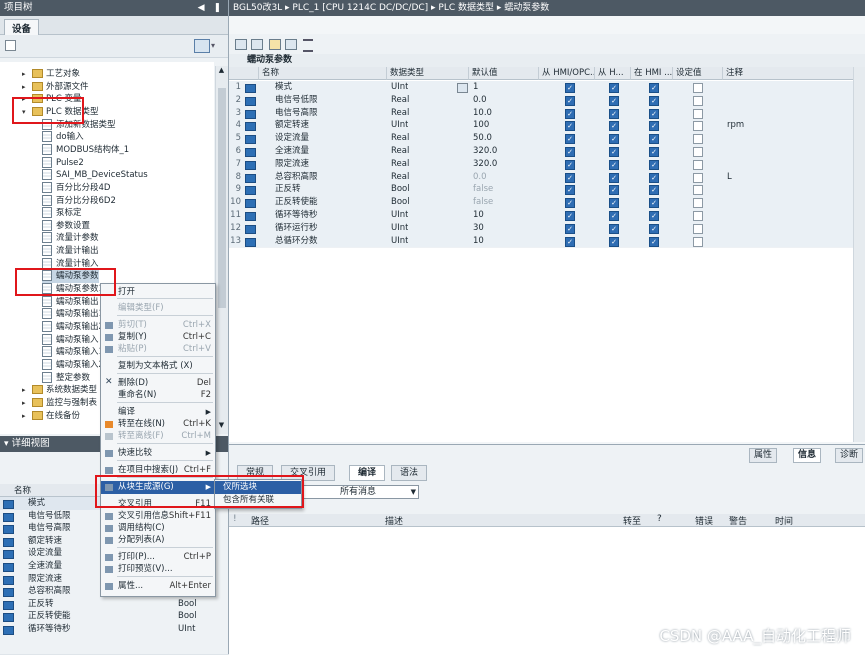  I want to click on menu-item: 转至离线(F) Ctrl+M, so click(158, 436).